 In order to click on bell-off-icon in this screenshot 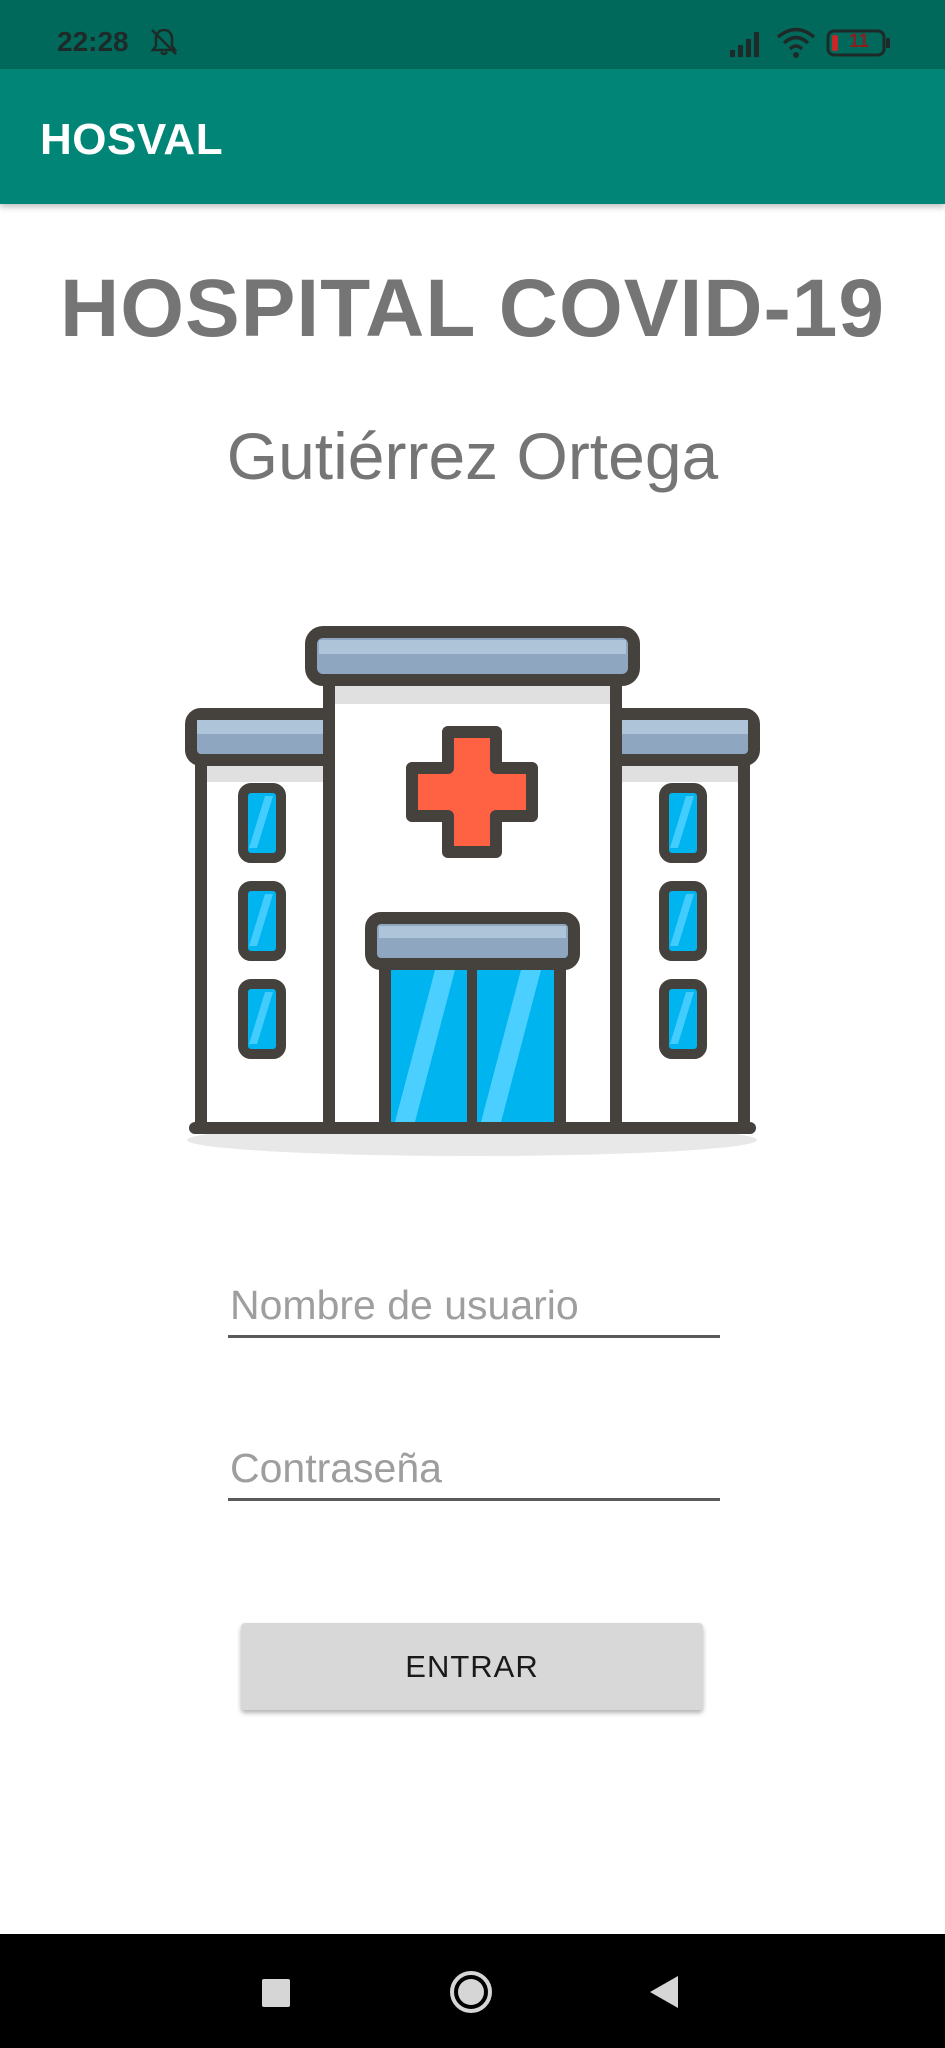, I will do `click(164, 42)`.